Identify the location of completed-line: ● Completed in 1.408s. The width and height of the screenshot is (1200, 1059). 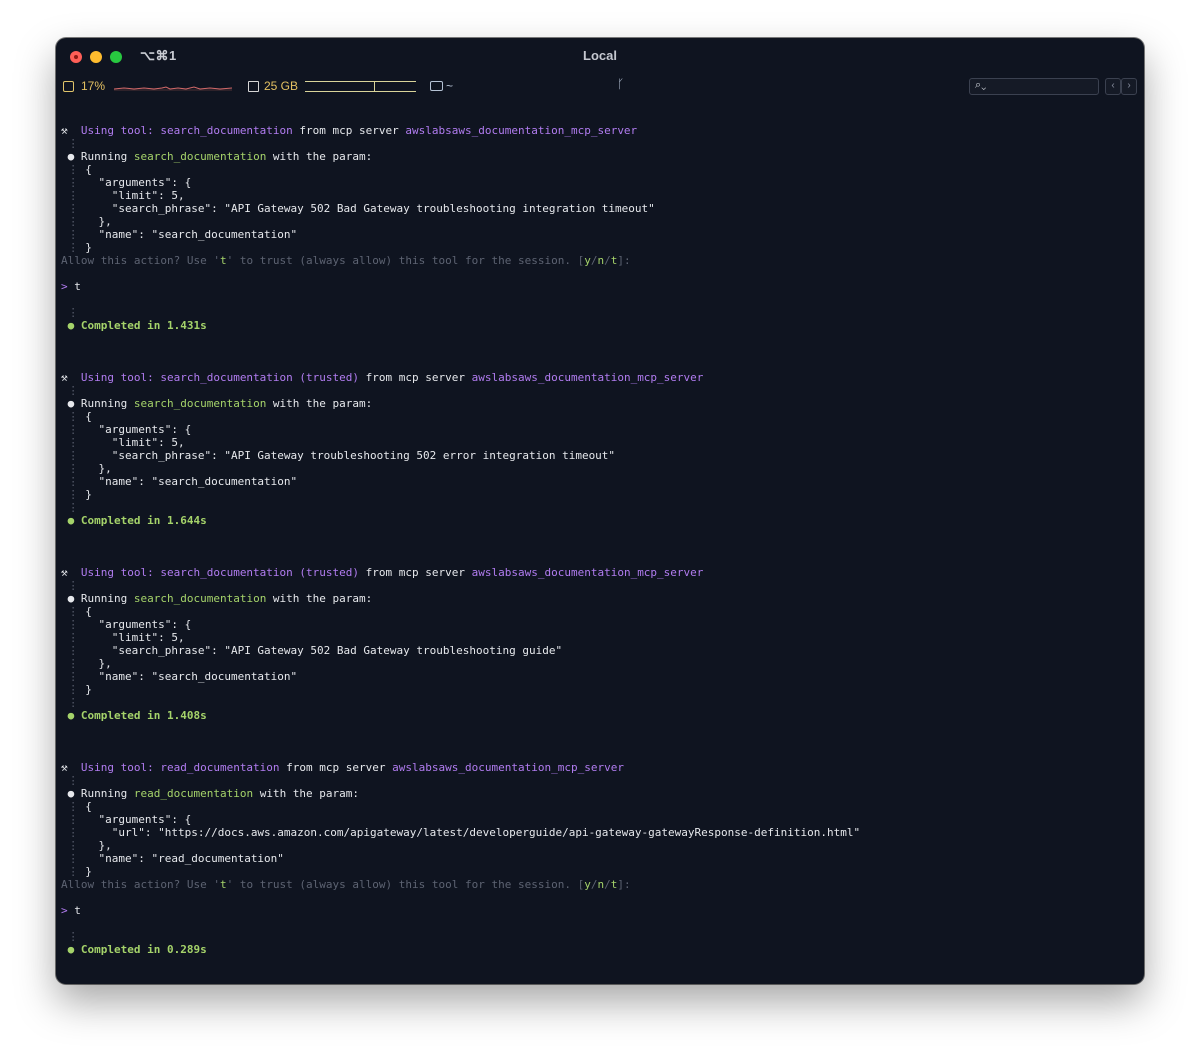
(134, 715).